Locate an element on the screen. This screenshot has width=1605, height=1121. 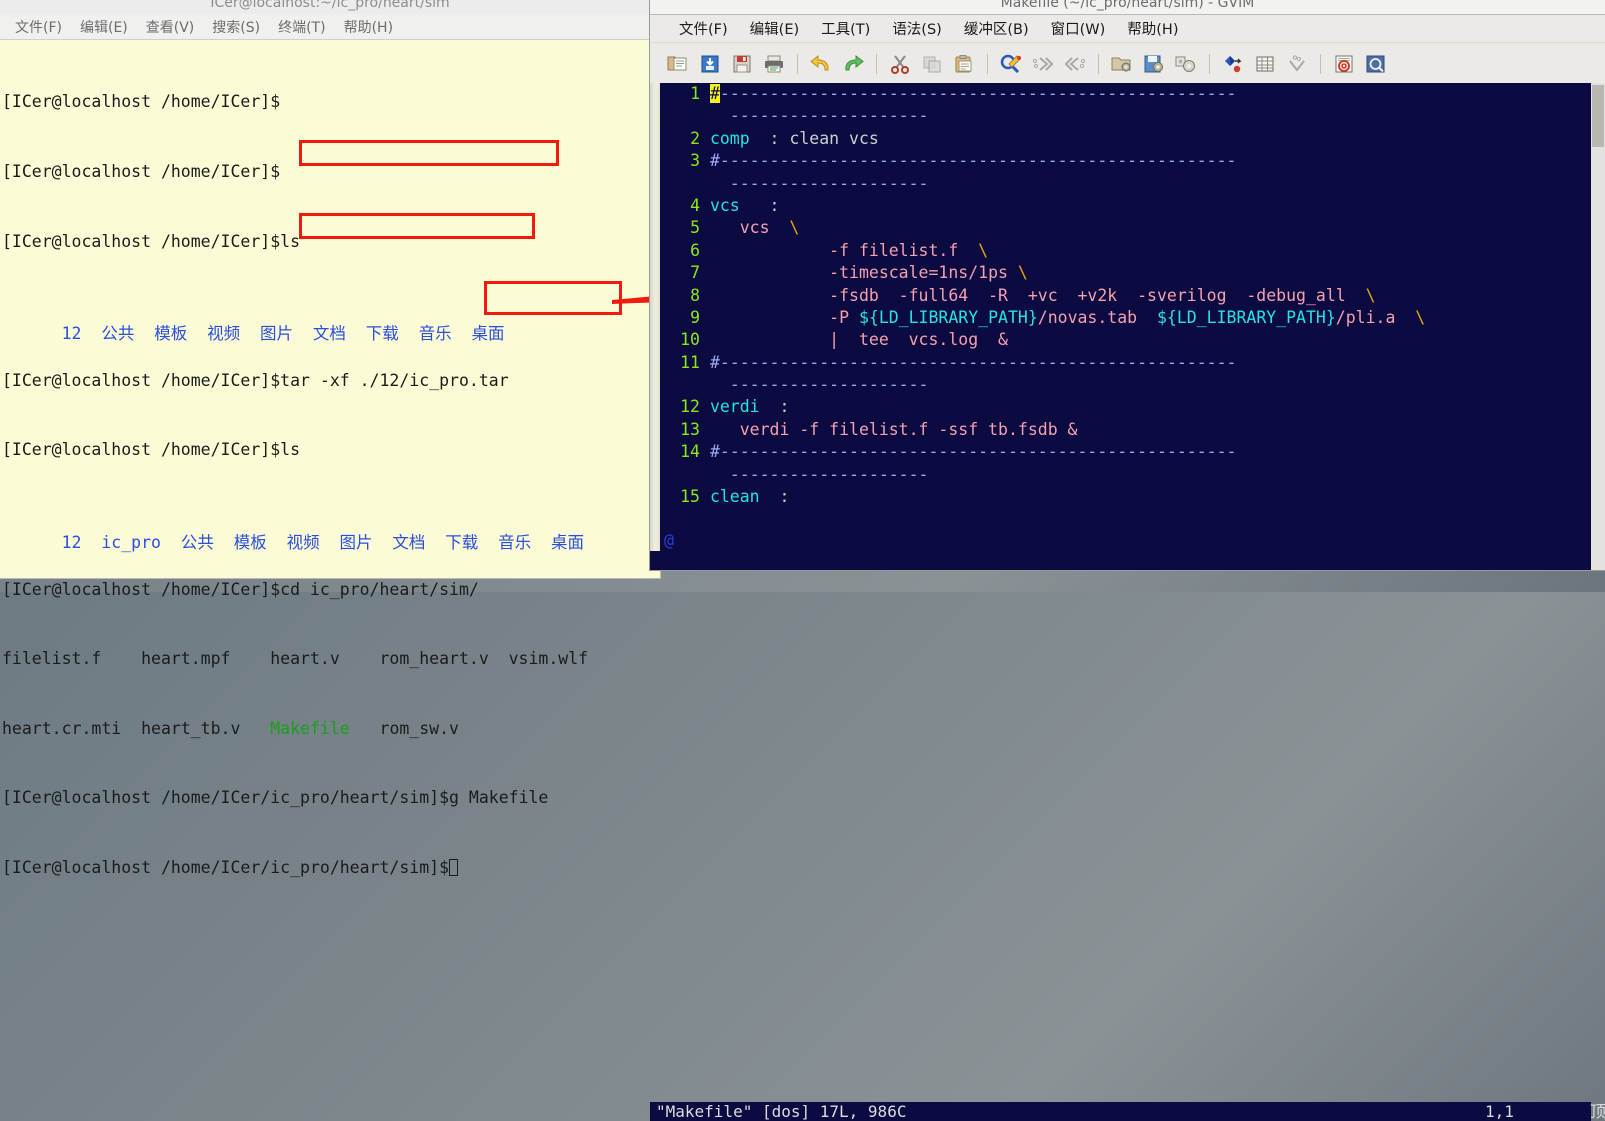
gvim-code-token: -P is located at coordinates (784, 317).